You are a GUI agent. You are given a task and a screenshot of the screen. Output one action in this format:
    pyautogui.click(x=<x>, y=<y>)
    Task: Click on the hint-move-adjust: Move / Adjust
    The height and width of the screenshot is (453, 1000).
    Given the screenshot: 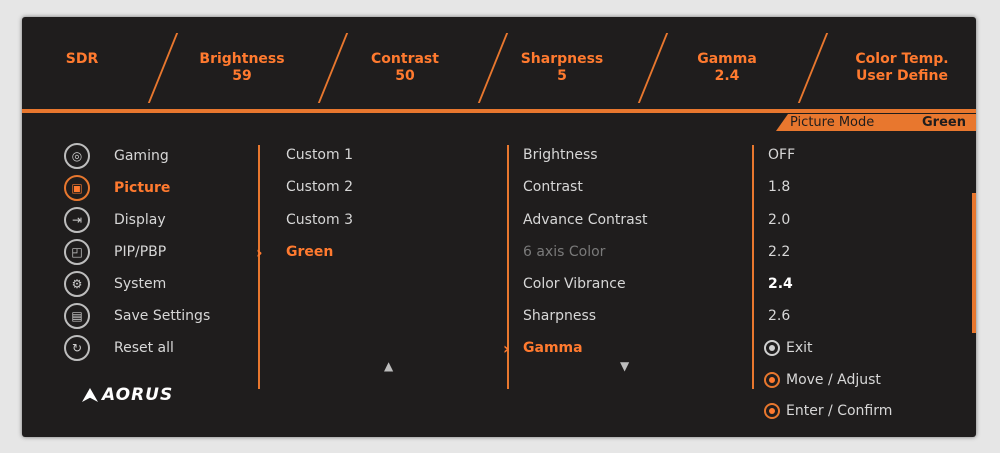 What is the action you would take?
    pyautogui.click(x=822, y=380)
    